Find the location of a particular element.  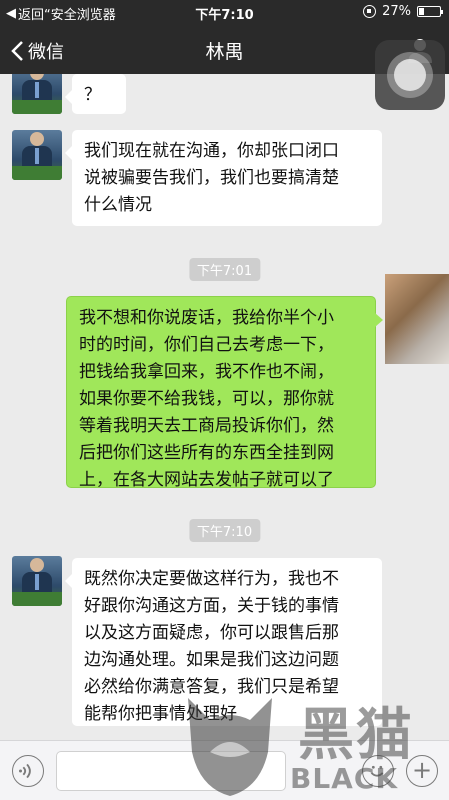

status-bar: ◀ 返回“安全浏览器 下午7:10 27% is located at coordinates (224, 13).